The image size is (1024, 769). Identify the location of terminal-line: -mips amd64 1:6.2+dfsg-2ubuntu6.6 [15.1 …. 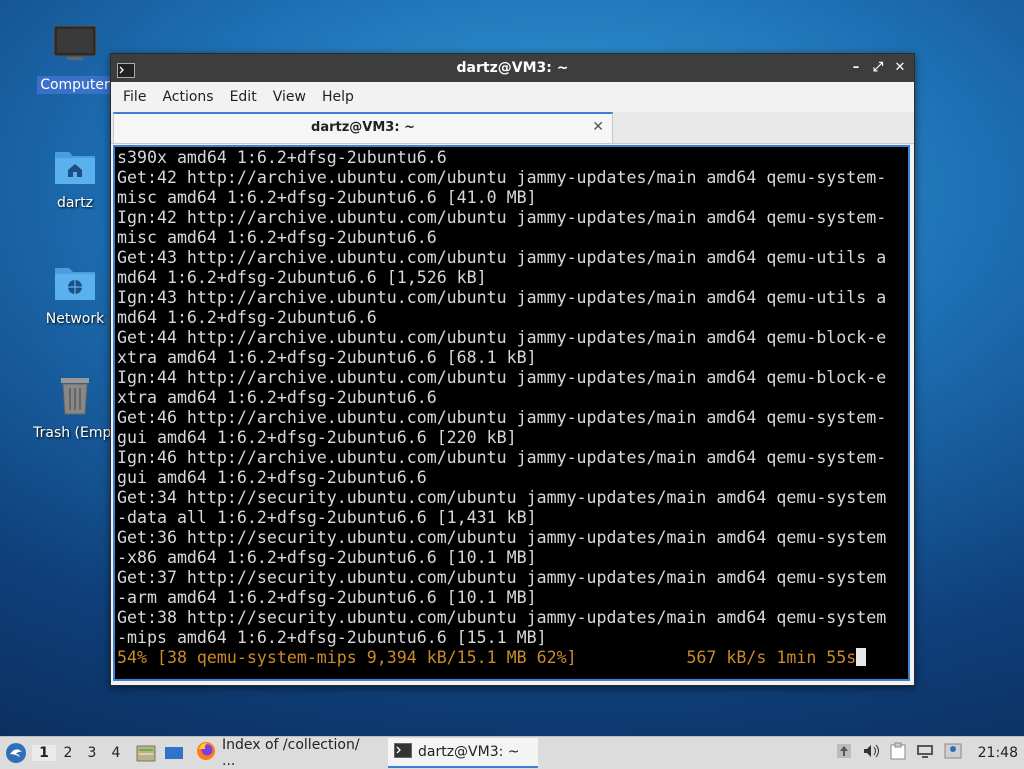
(332, 637).